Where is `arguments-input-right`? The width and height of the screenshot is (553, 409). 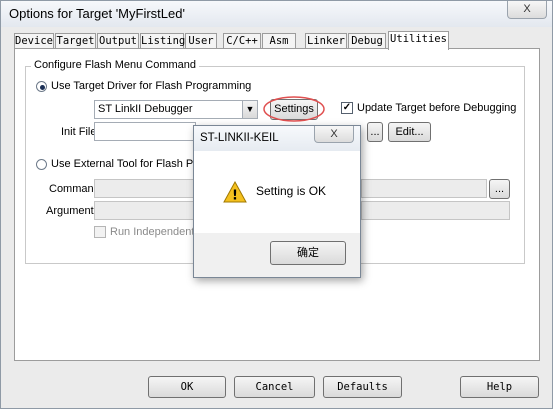
arguments-input-right is located at coordinates (435, 210).